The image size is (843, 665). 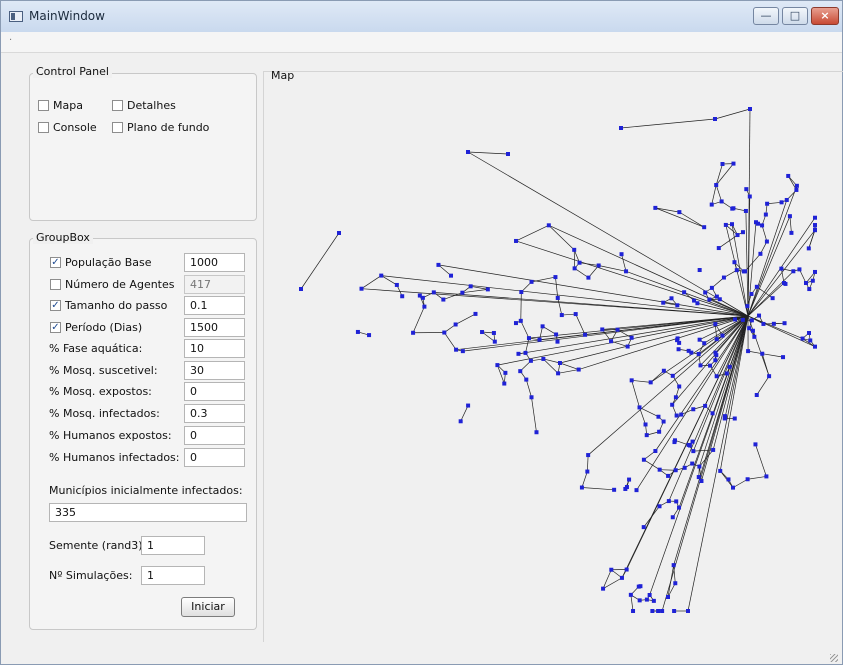 I want to click on simulacoes-input: 1, so click(x=173, y=575).